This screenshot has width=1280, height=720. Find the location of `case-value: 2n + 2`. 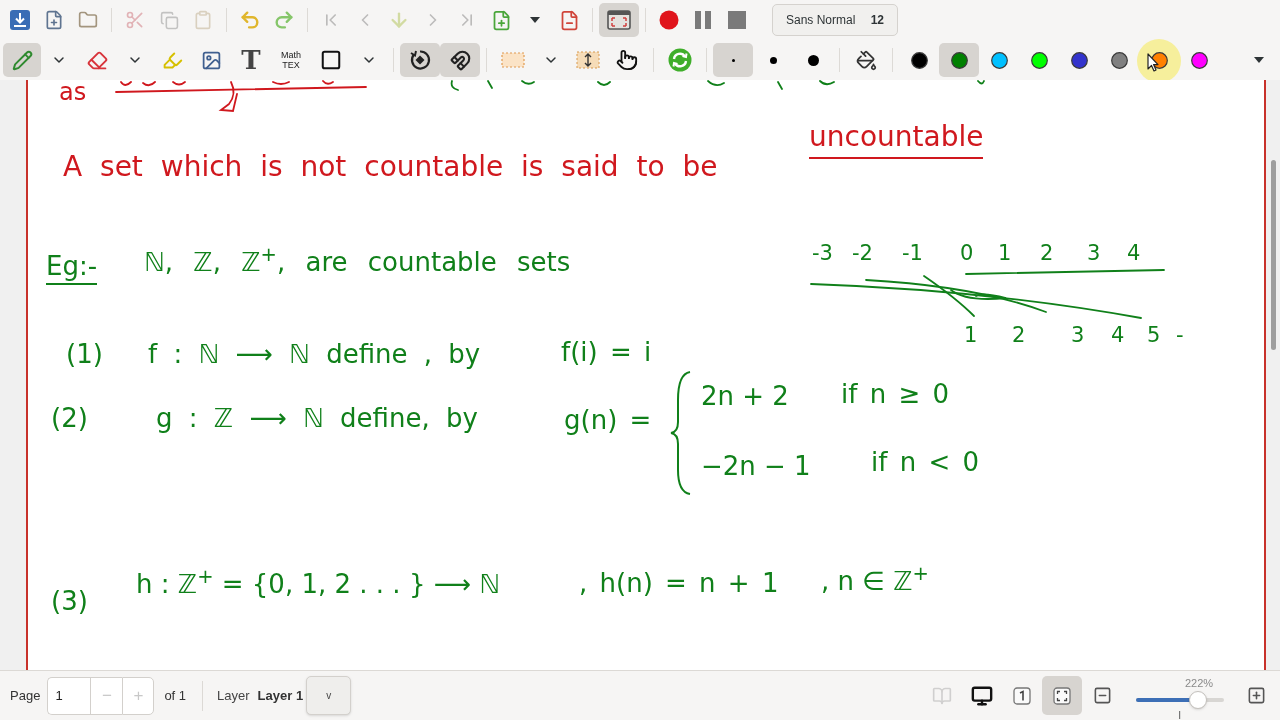

case-value: 2n + 2 is located at coordinates (745, 396).